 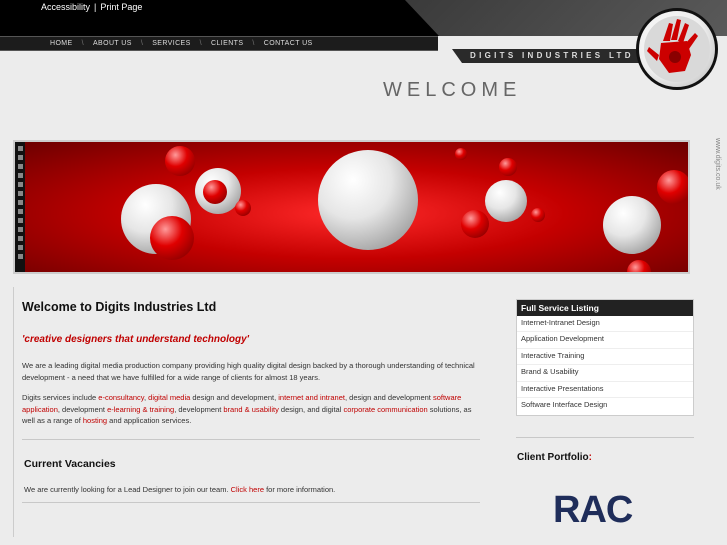 What do you see at coordinates (605, 437) in the screenshot?
I see `sidebar-rule` at bounding box center [605, 437].